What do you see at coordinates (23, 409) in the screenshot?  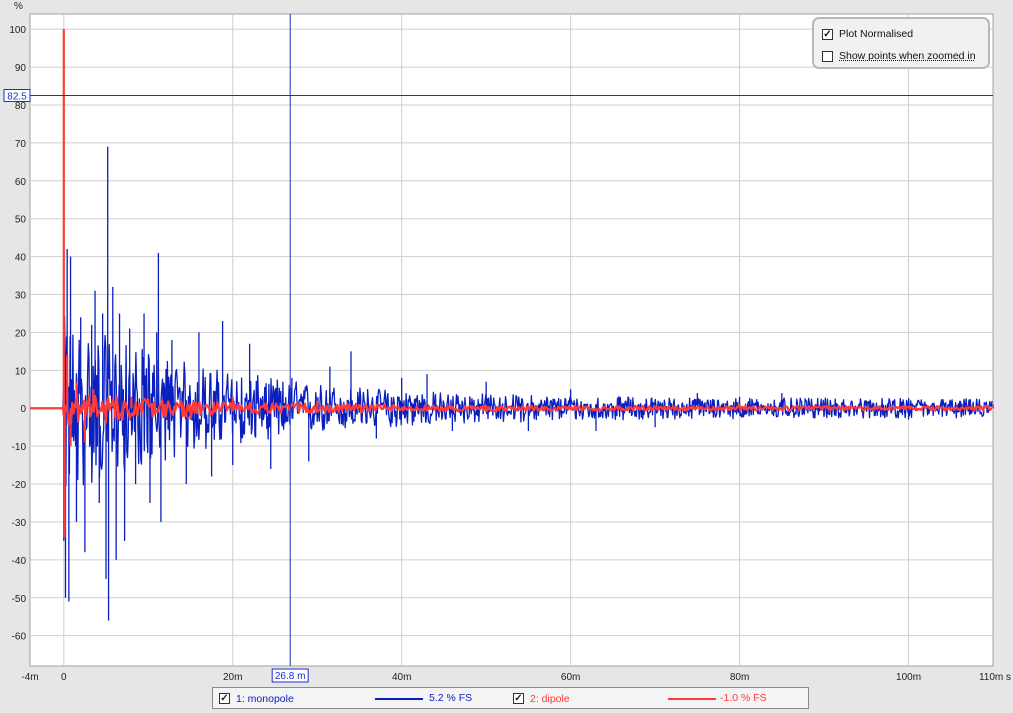 I see `y-tick-label: 0` at bounding box center [23, 409].